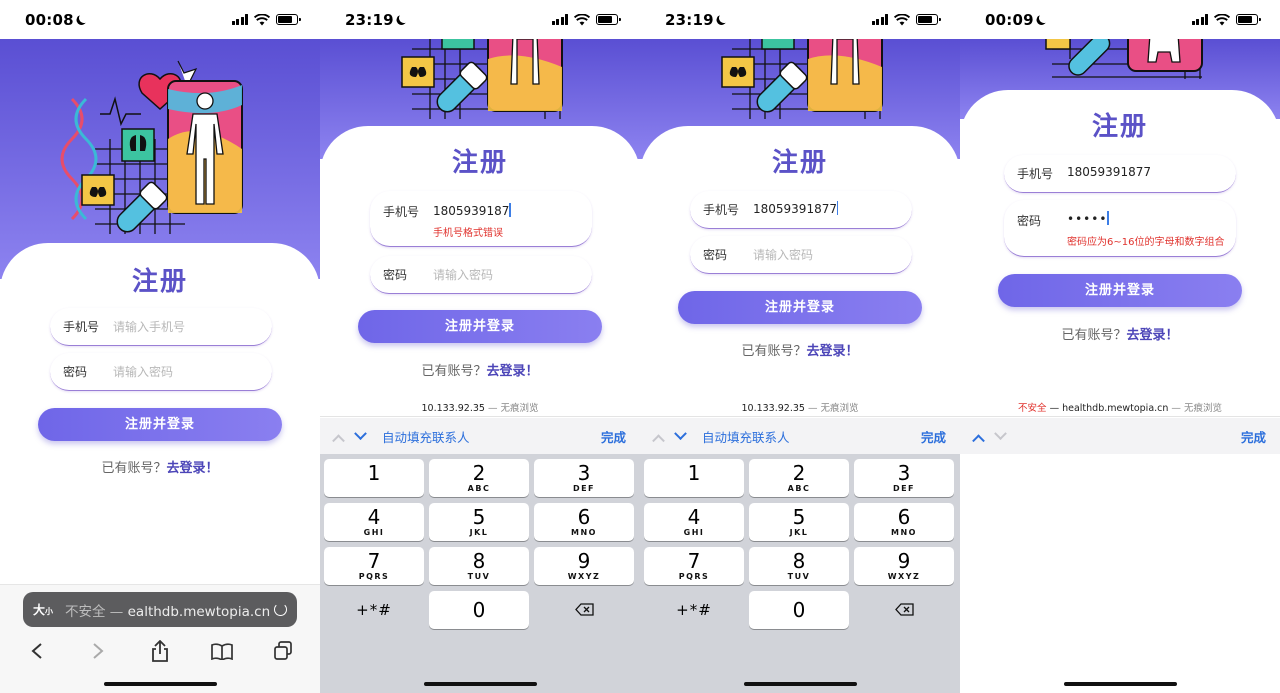 This screenshot has width=1280, height=693. What do you see at coordinates (98, 651) in the screenshot?
I see `forward-icon` at bounding box center [98, 651].